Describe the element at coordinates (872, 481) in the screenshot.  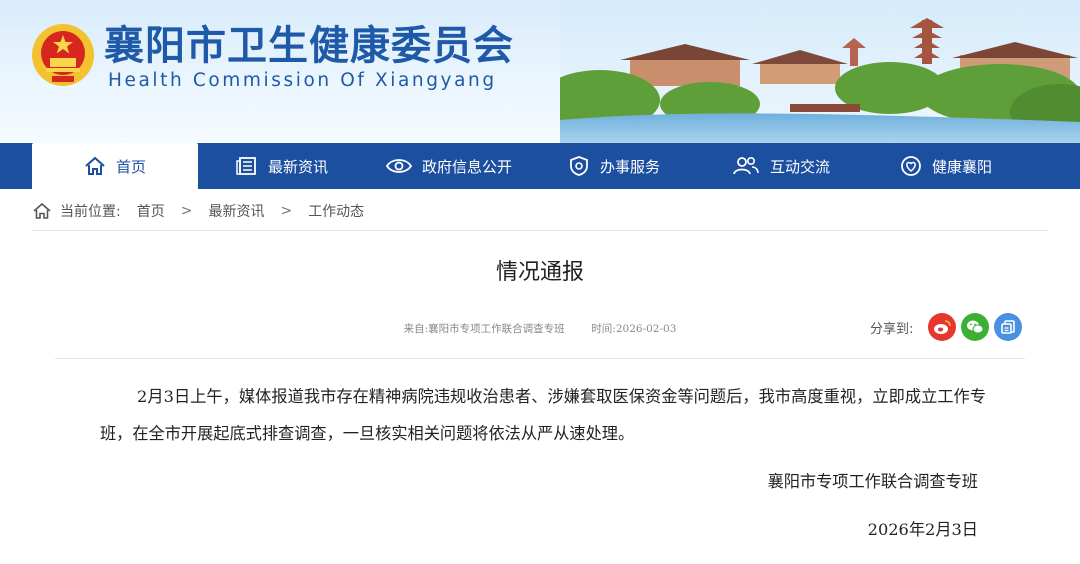
I see `article-signature: 襄阳市专项工作联合调查专班` at that location.